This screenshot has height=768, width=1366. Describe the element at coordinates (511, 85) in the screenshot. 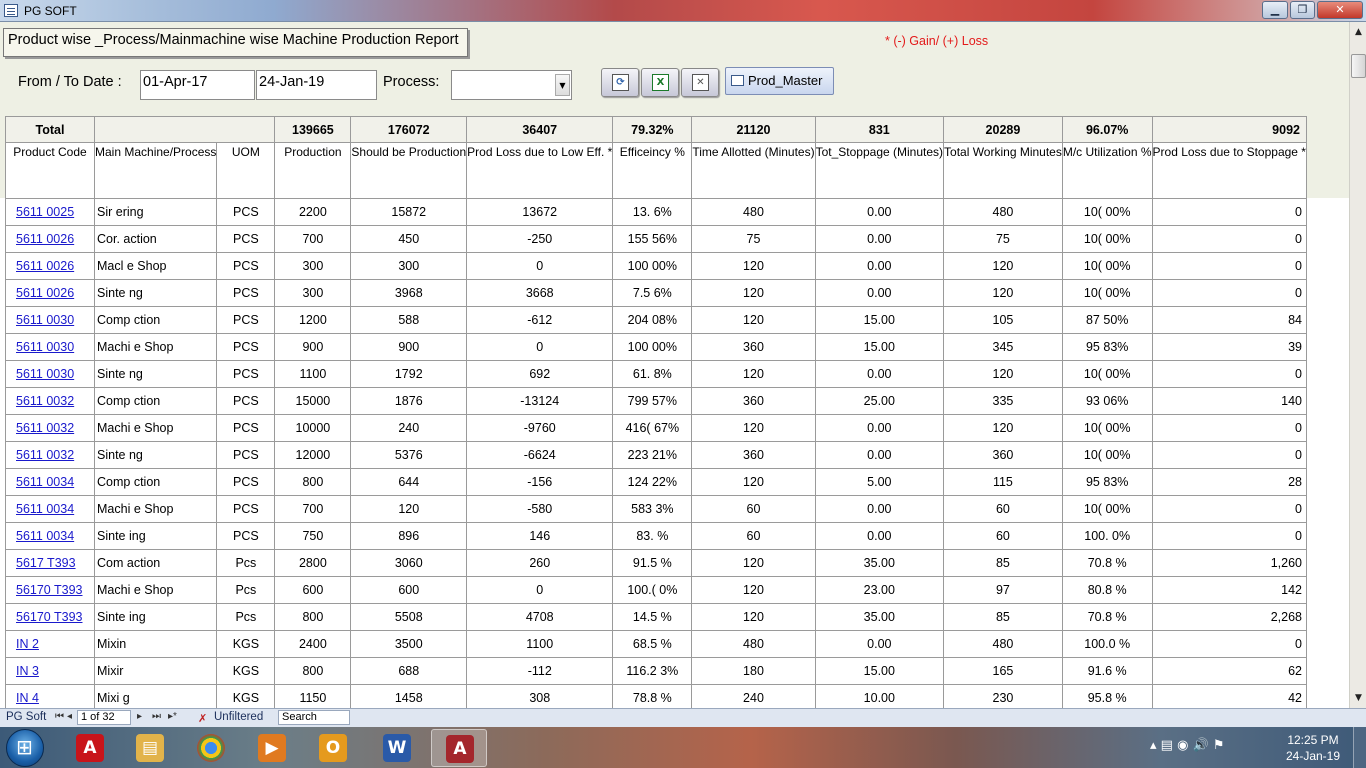

I see `process-select: ▼` at that location.